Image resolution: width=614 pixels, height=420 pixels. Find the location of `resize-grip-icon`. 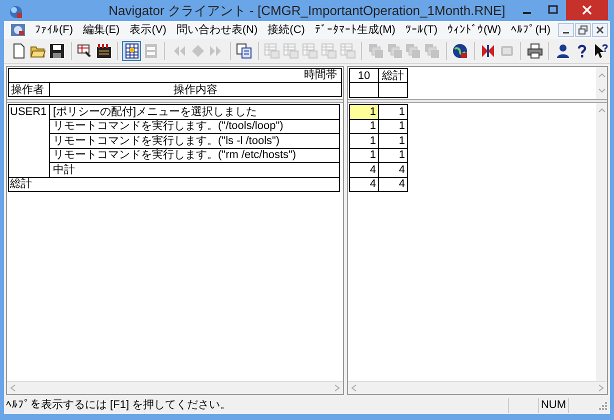

resize-grip-icon is located at coordinates (603, 405).